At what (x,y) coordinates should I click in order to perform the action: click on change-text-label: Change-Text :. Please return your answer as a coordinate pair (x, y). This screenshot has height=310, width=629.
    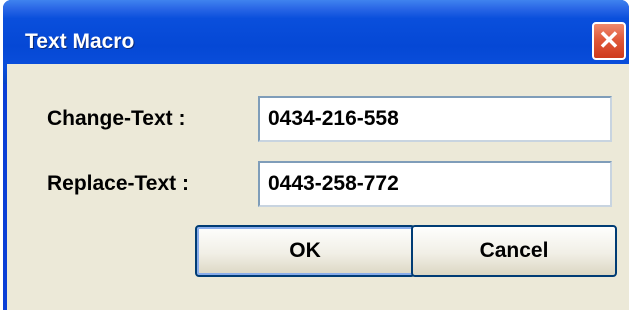
    Looking at the image, I should click on (116, 118).